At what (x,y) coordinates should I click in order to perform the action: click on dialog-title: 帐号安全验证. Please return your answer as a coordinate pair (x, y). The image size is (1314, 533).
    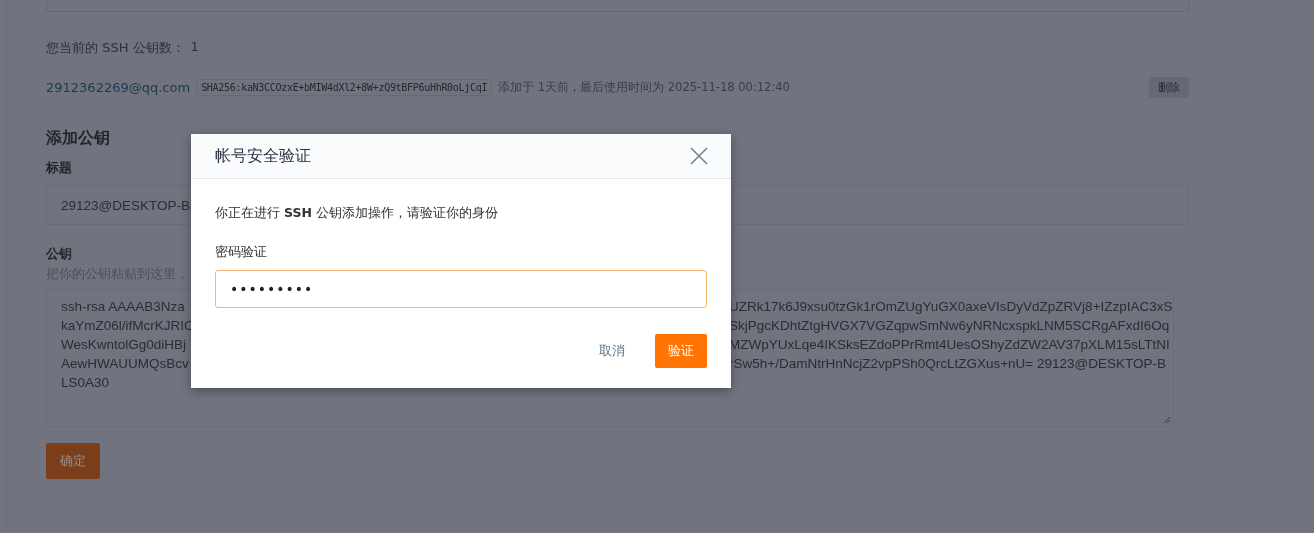
    Looking at the image, I should click on (263, 156).